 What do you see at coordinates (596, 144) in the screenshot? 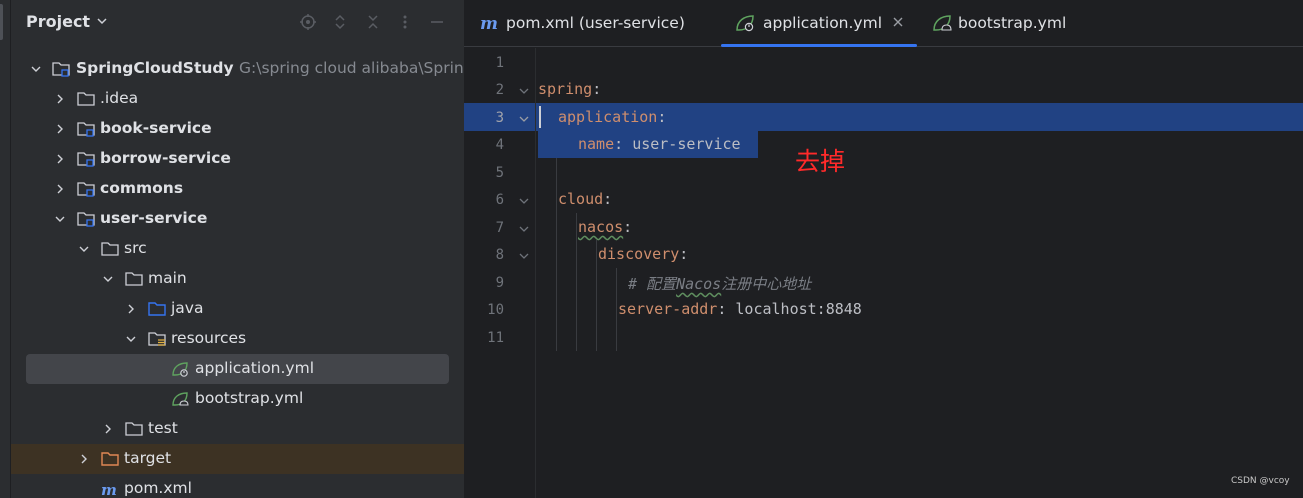
I see `yaml-key: name` at bounding box center [596, 144].